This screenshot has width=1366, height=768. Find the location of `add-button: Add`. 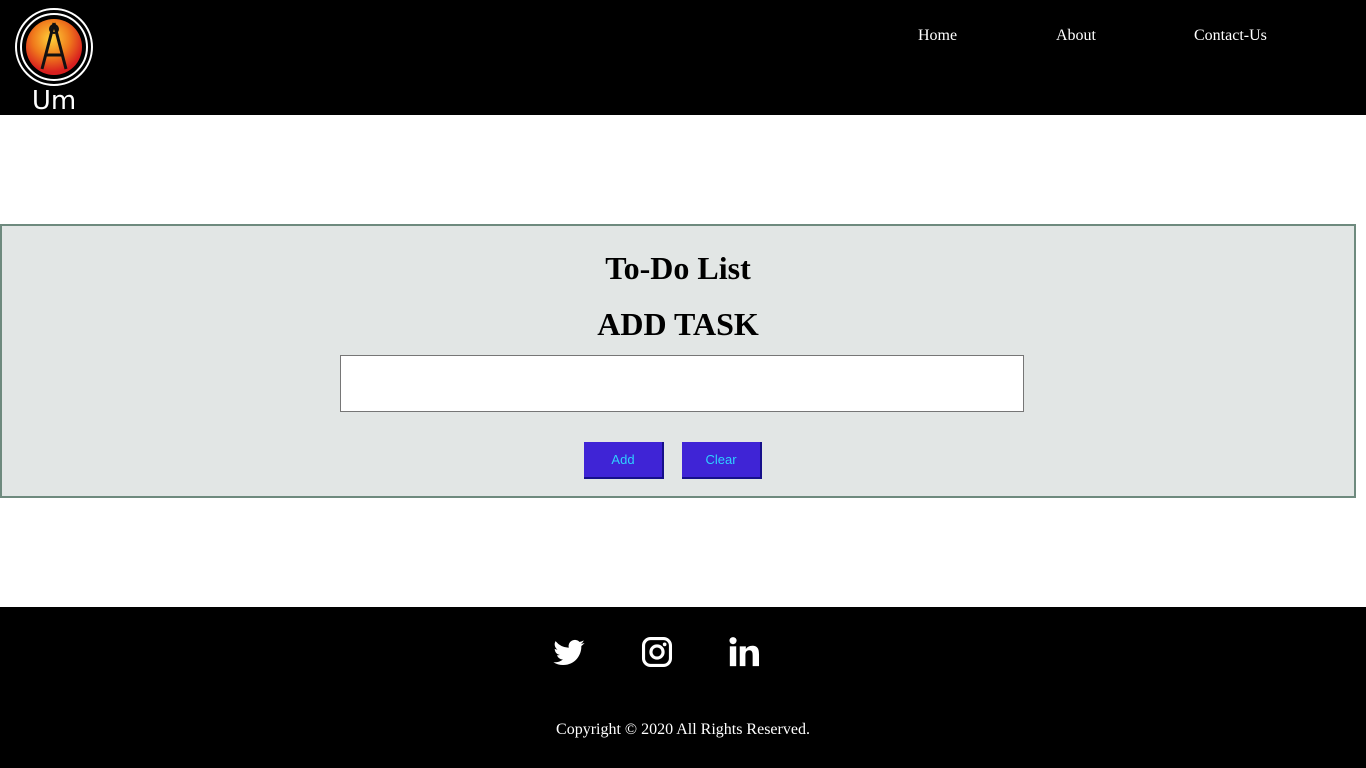

add-button: Add is located at coordinates (624, 460).